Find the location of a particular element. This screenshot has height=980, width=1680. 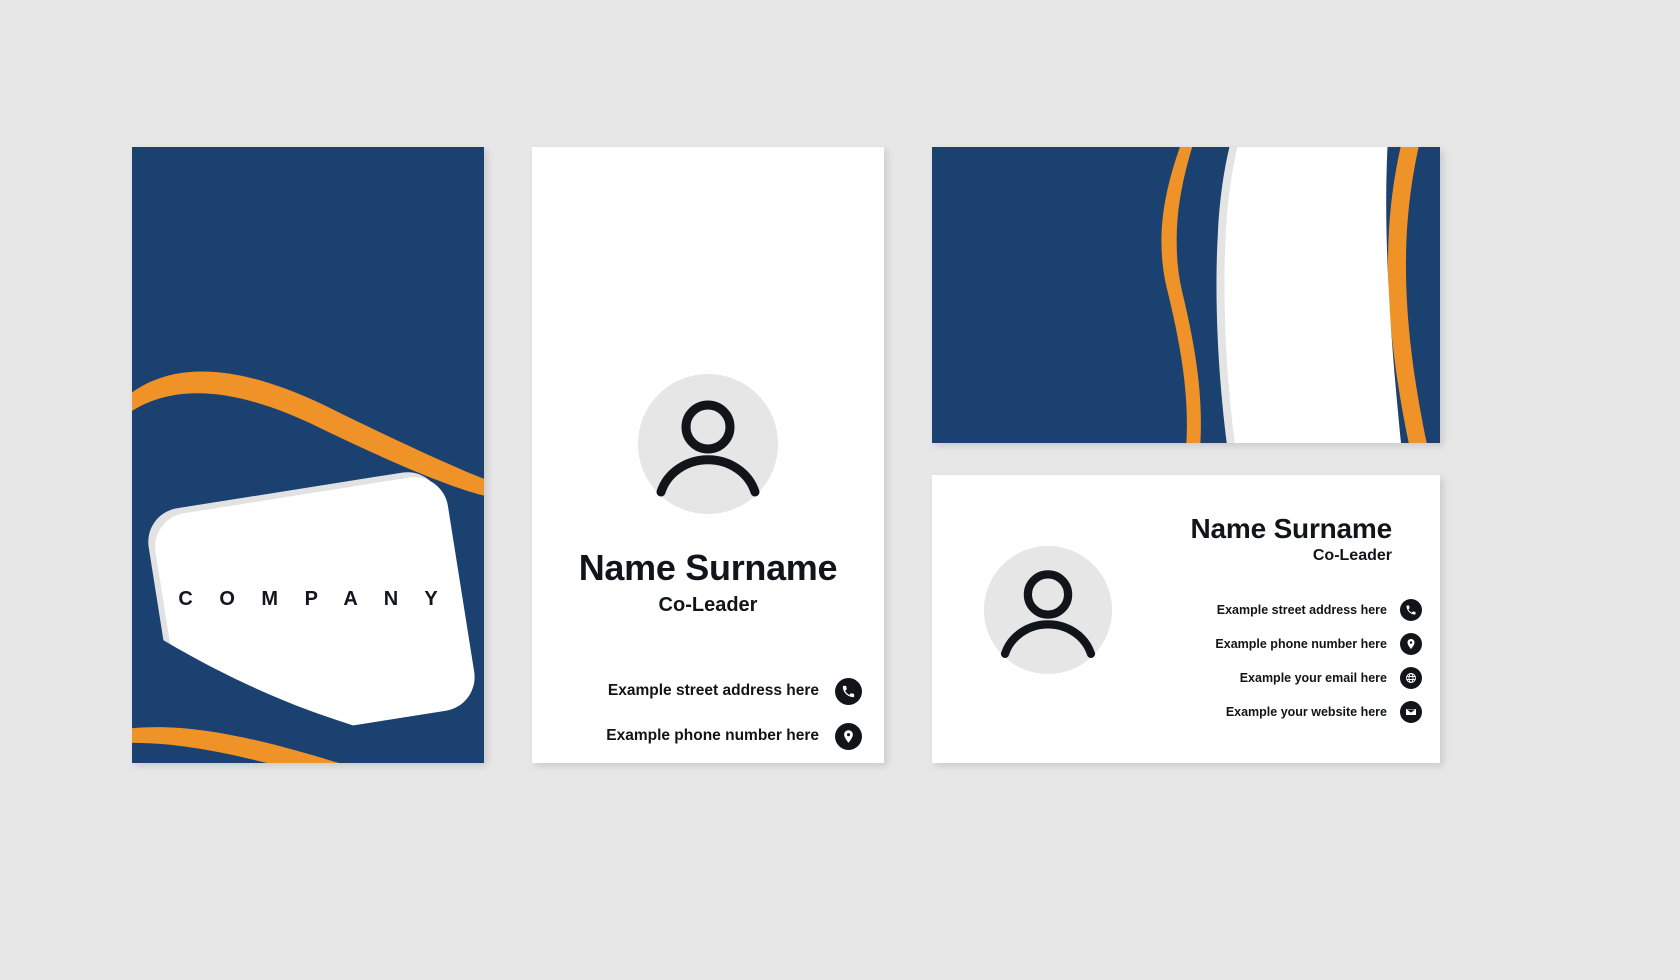

card-horizontal-back: C O M P A N Y is located at coordinates (1186, 295).